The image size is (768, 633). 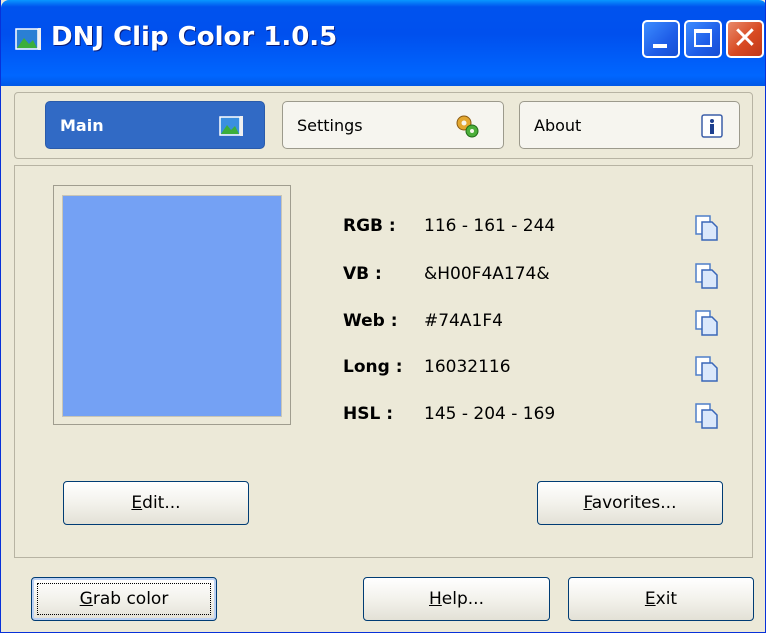 I want to click on copy-web-icon, so click(x=707, y=323).